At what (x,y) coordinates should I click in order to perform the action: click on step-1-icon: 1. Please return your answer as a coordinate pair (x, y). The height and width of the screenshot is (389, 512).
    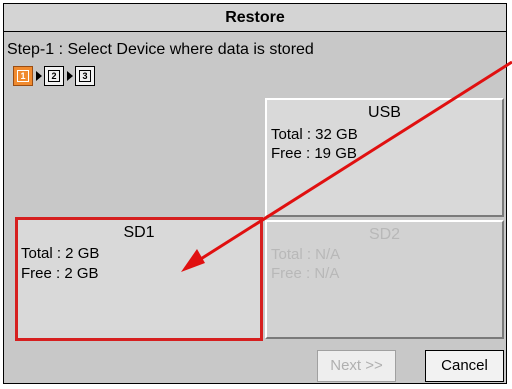
    Looking at the image, I should click on (23, 76).